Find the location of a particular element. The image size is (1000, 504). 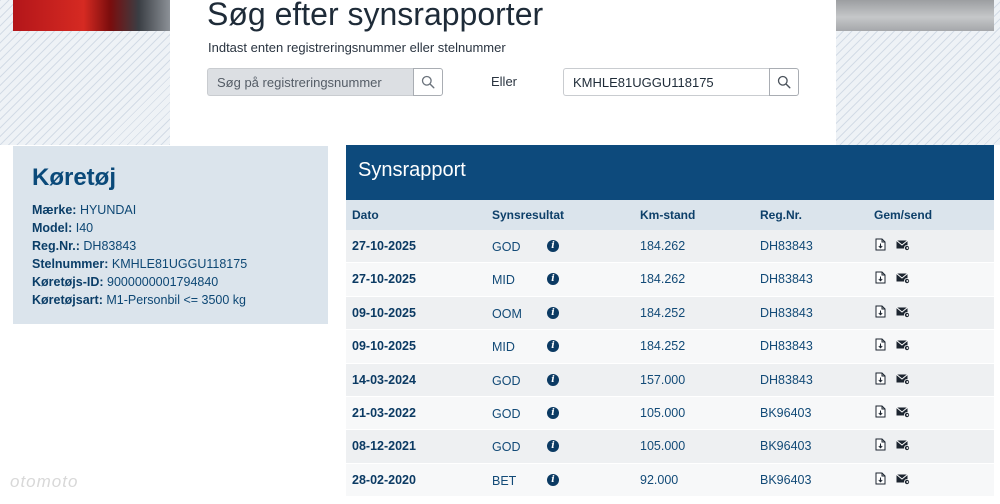

vehicle-field-type: Køretøjsart: M1-Personbil <= 3500 kg is located at coordinates (139, 300).